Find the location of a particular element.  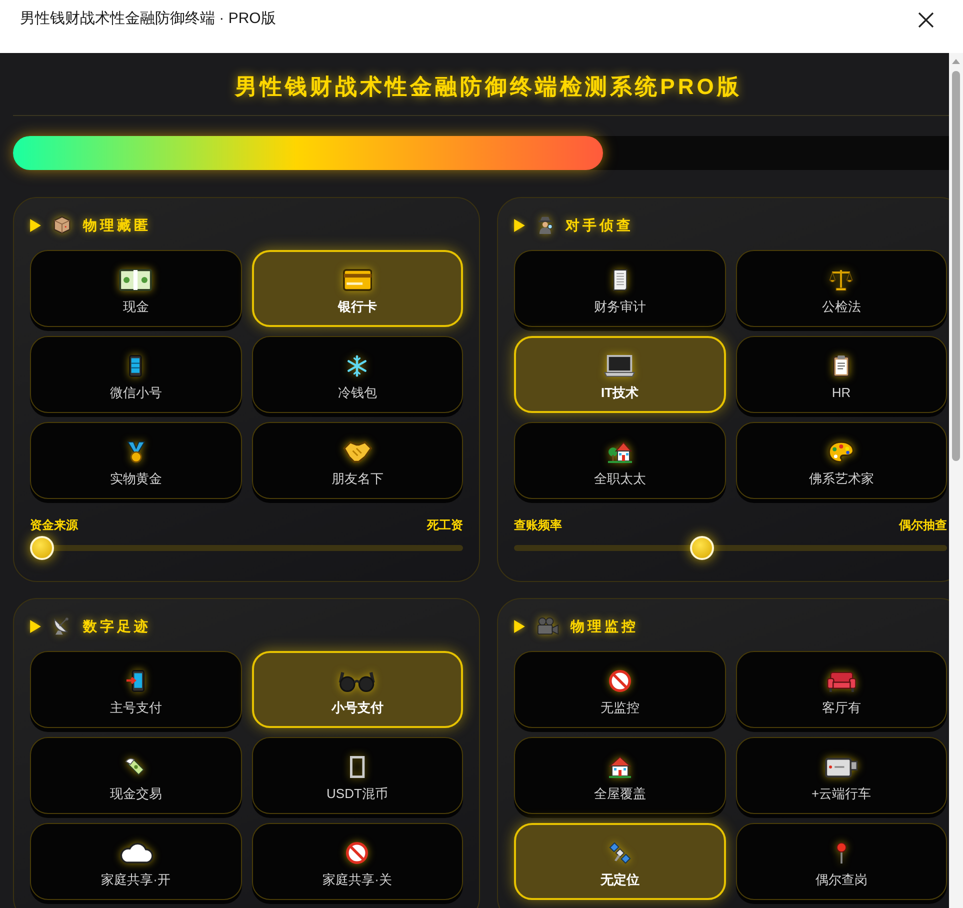

scrollbar-thumb is located at coordinates (956, 266).